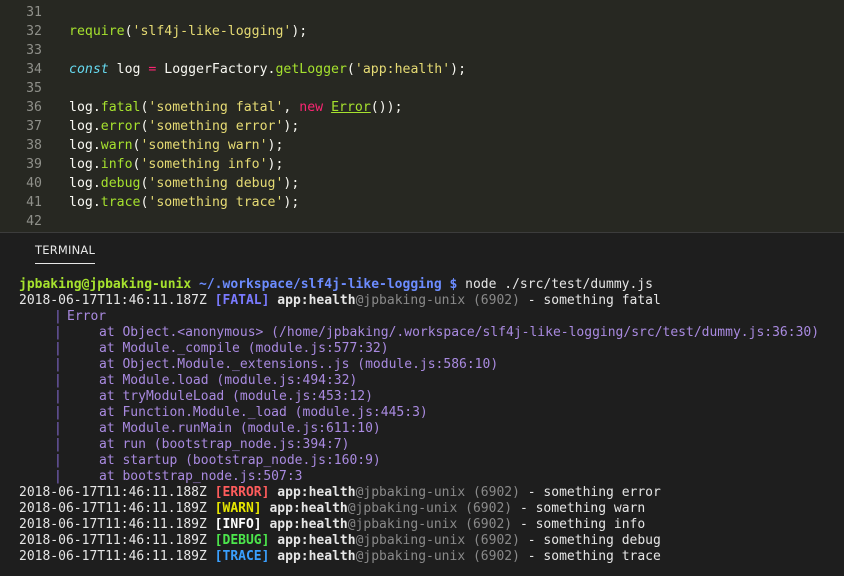 This screenshot has height=576, width=844. I want to click on code-token: const, so click(89, 69).